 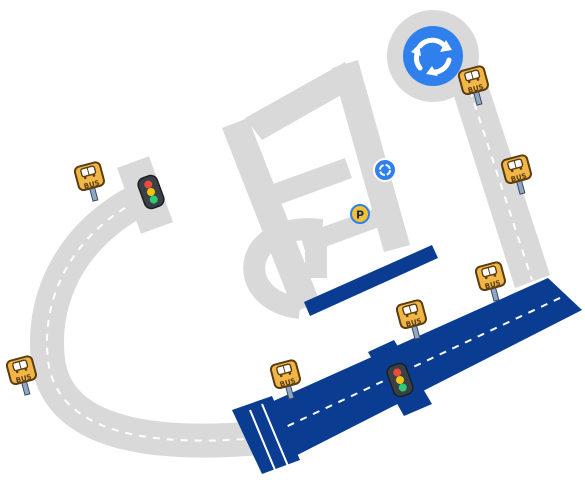 I want to click on parking-badge: P, so click(x=360, y=214).